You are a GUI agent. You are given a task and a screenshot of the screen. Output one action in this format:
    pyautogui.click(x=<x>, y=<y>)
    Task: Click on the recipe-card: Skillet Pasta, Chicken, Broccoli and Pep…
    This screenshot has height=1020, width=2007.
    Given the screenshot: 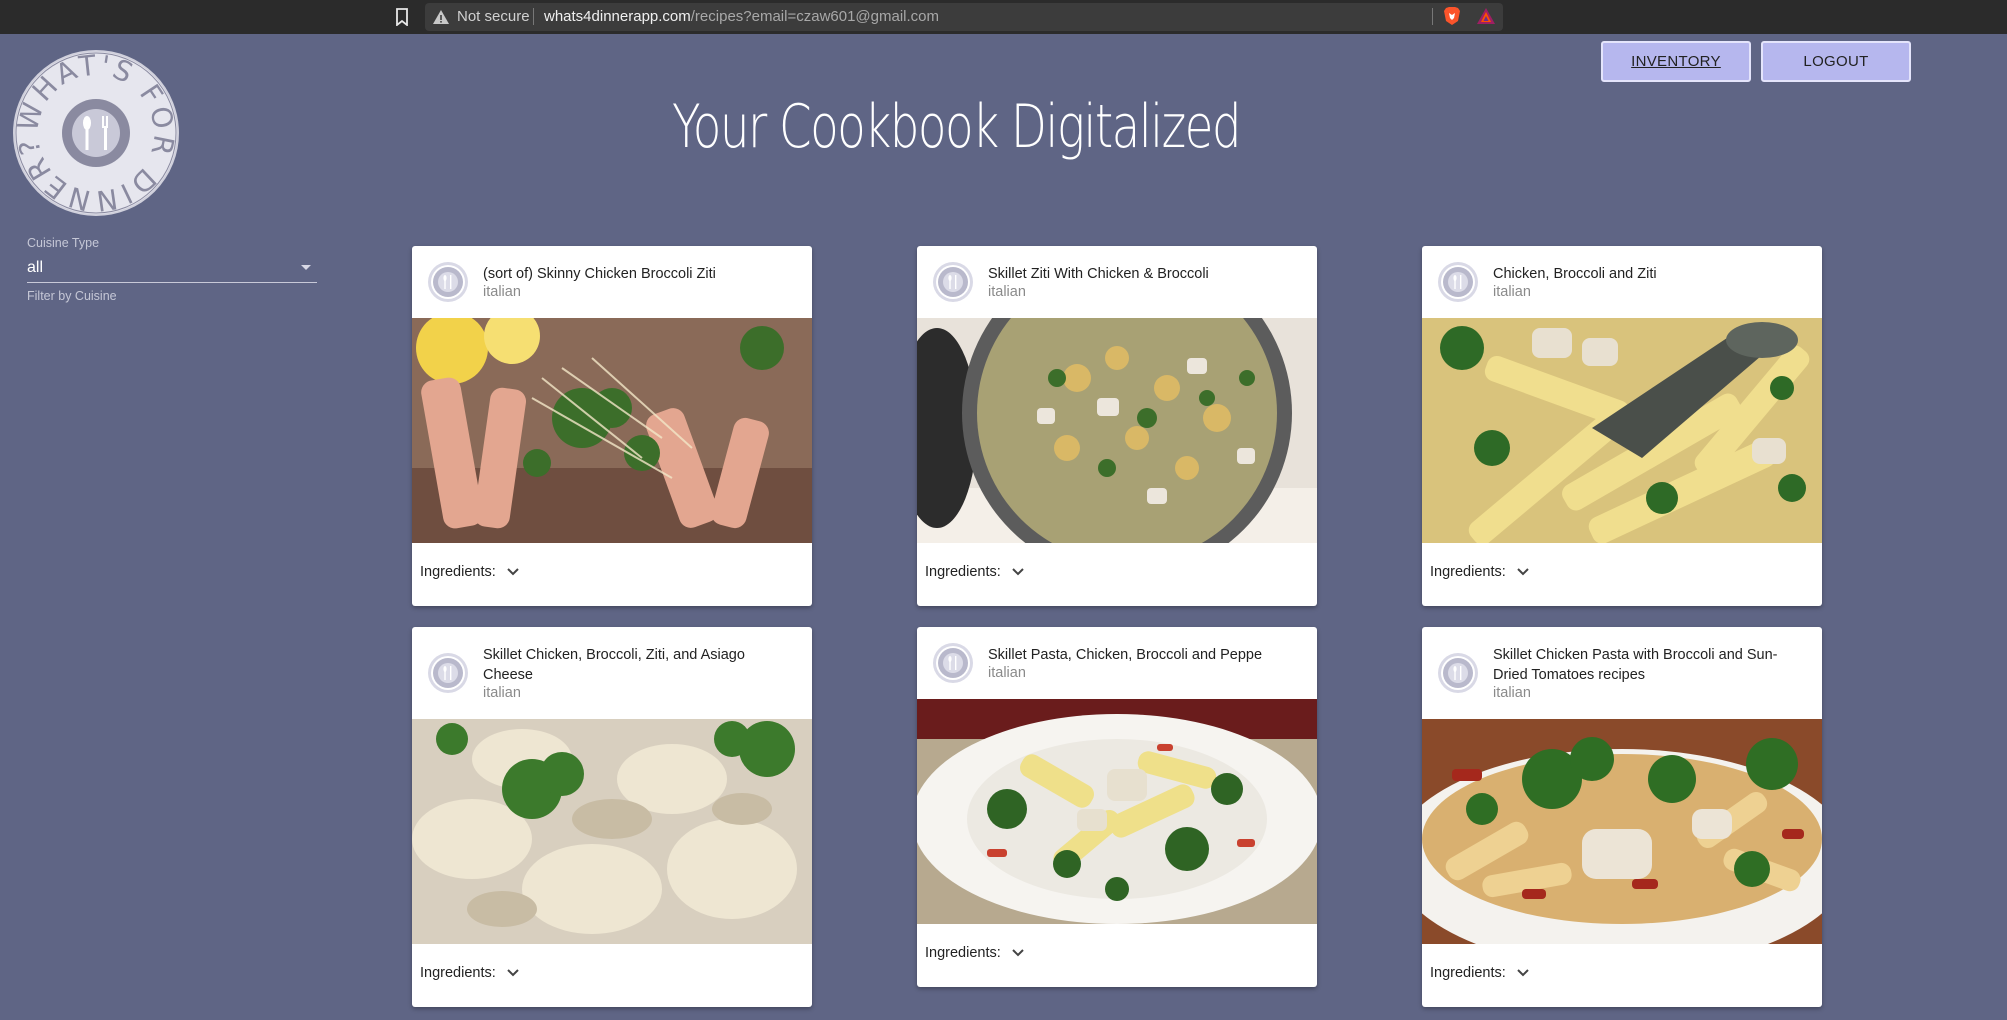 What is the action you would take?
    pyautogui.click(x=1117, y=807)
    